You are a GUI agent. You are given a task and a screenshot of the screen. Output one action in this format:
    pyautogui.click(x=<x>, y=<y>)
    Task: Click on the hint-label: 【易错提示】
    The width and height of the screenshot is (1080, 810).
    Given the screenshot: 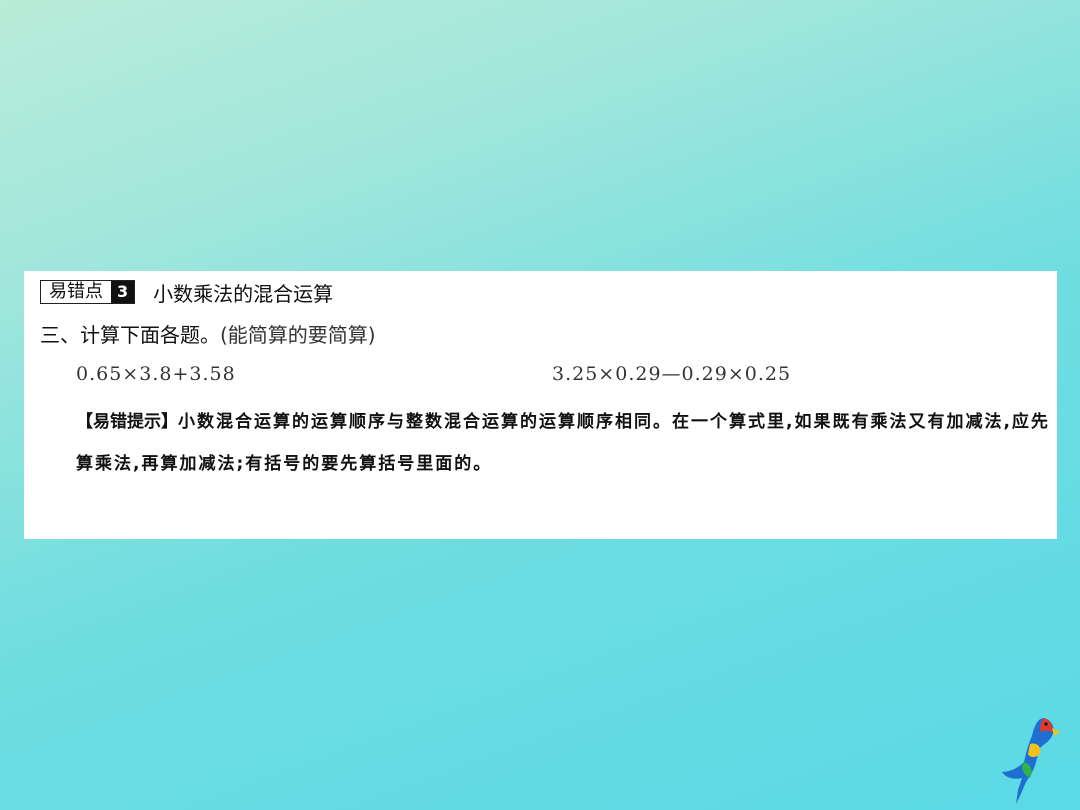 What is the action you would take?
    pyautogui.click(x=127, y=422)
    